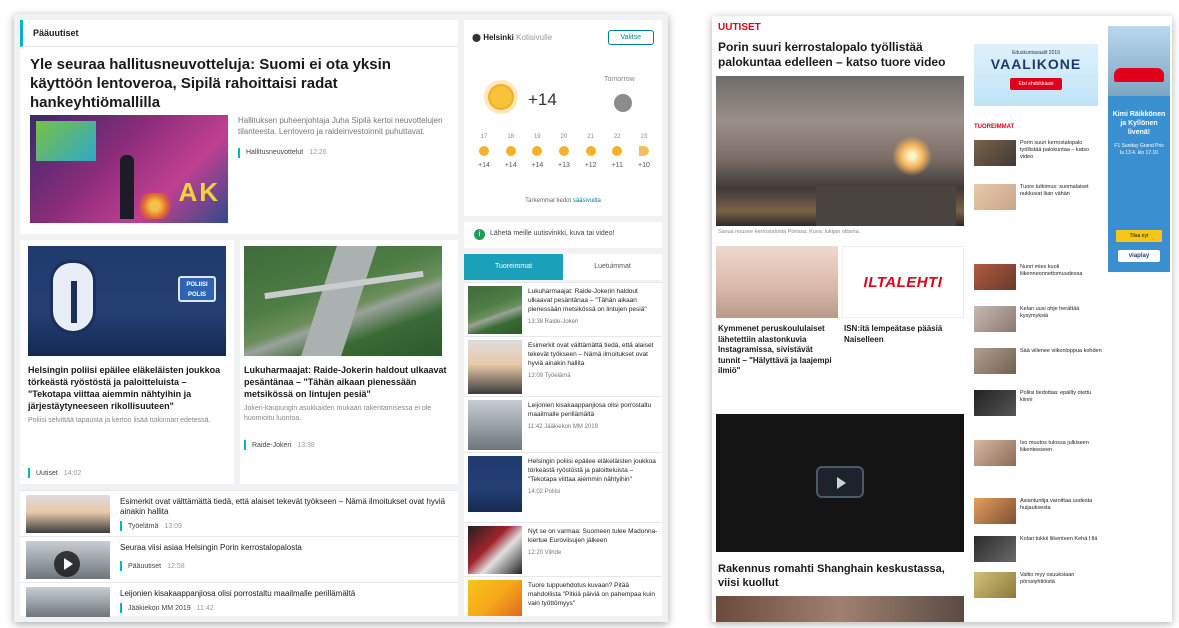  What do you see at coordinates (1061, 539) in the screenshot?
I see `list-item-title: Kolari tukkii liikenteen Kehä I:llä` at bounding box center [1061, 539].